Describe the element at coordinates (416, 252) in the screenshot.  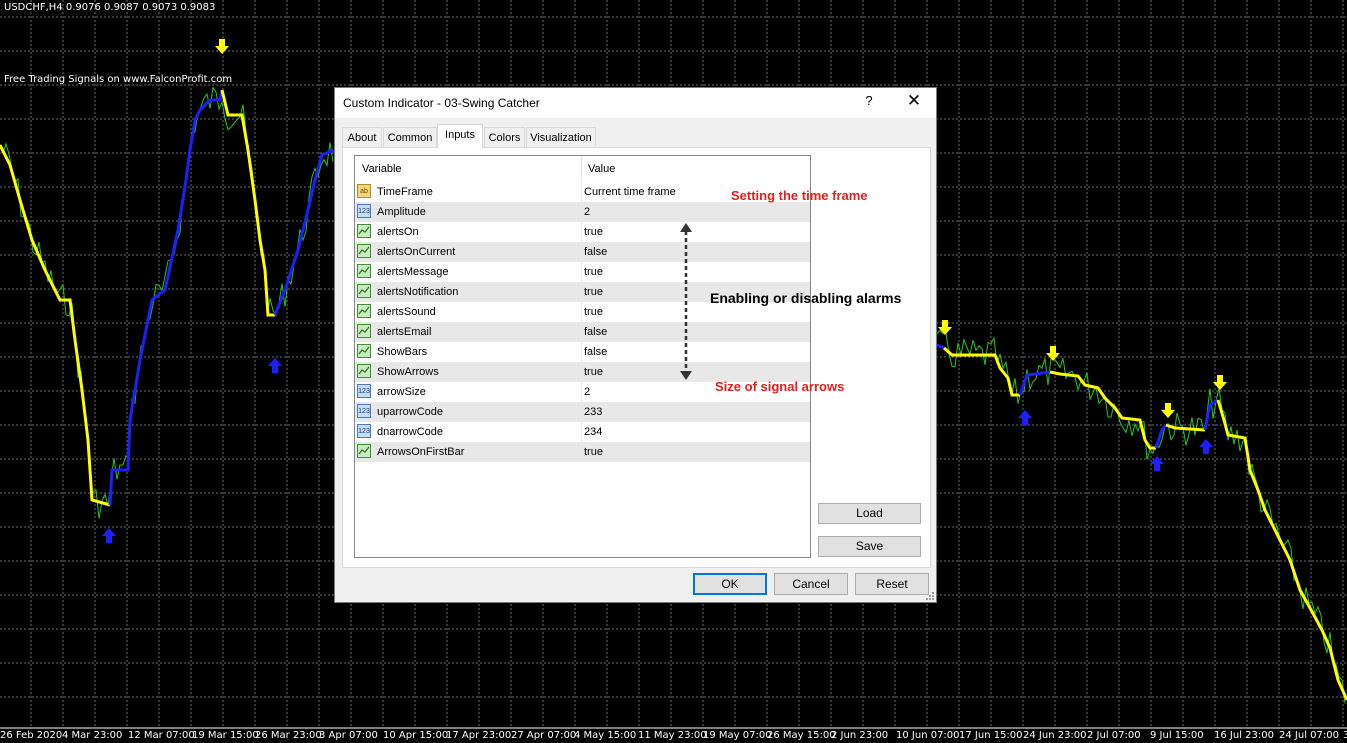
I see `row-variable-name: alertsOnCurrent` at that location.